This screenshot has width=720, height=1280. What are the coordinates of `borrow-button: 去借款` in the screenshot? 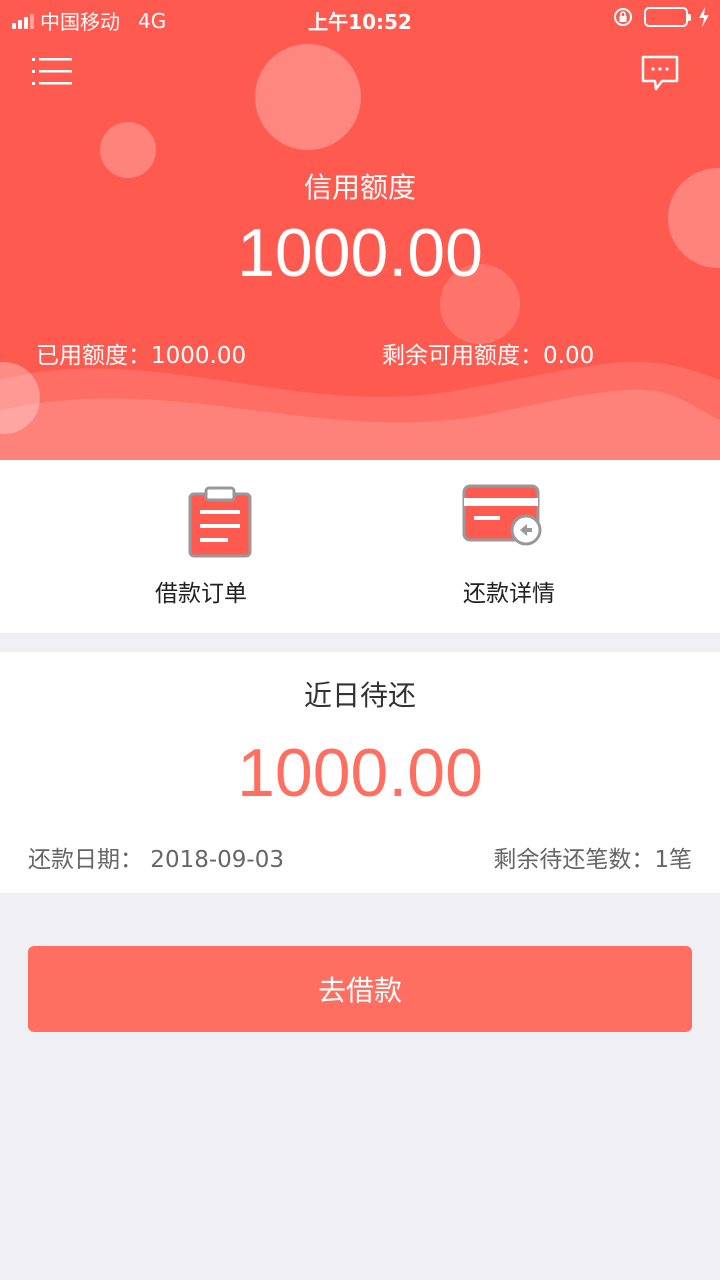 It's located at (360, 989).